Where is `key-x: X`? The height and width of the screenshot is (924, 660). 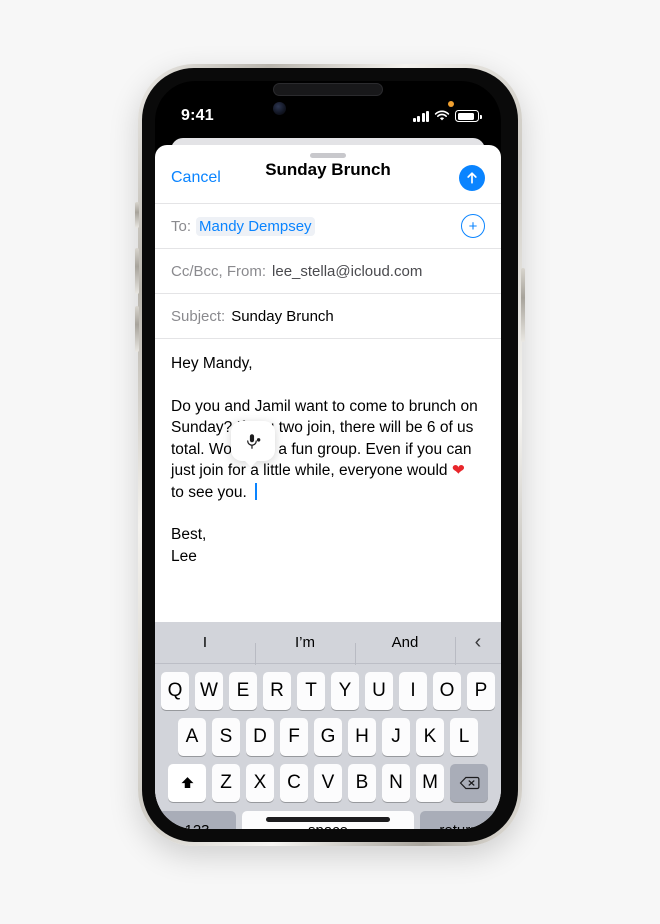
key-x: X is located at coordinates (260, 783).